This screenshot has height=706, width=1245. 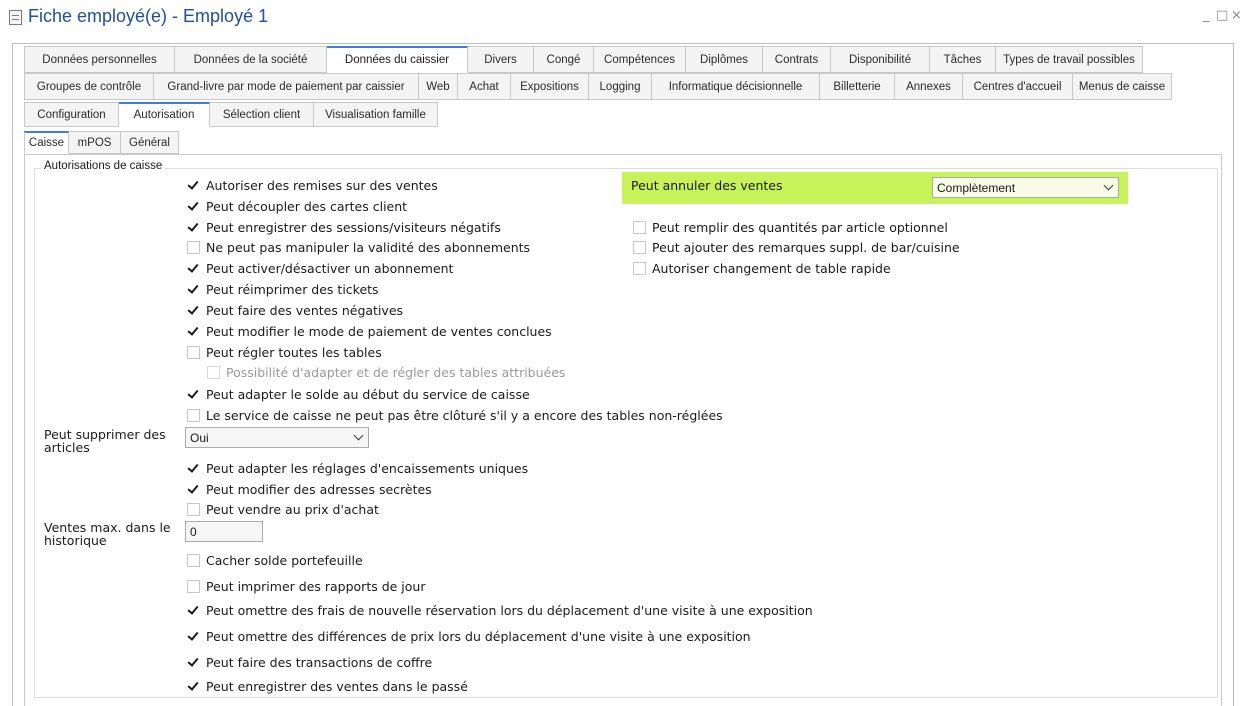 I want to click on checkbox-adresses-secretes: Peut modifier des adresses secrètes, so click(x=309, y=489).